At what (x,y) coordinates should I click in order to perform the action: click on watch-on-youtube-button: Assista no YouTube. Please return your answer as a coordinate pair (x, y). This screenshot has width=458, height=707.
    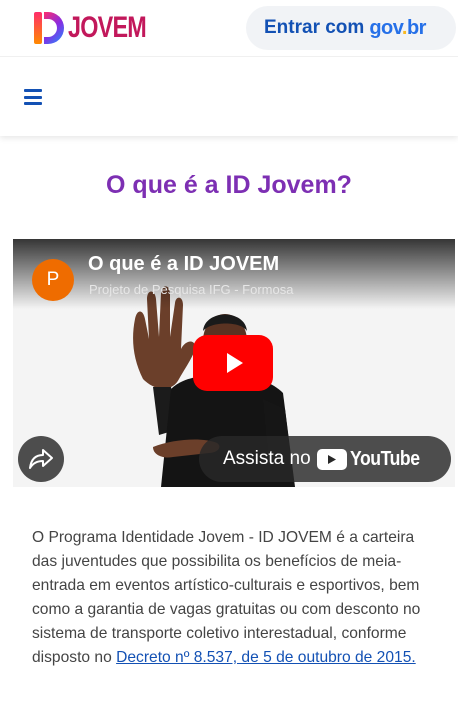
    Looking at the image, I should click on (325, 459).